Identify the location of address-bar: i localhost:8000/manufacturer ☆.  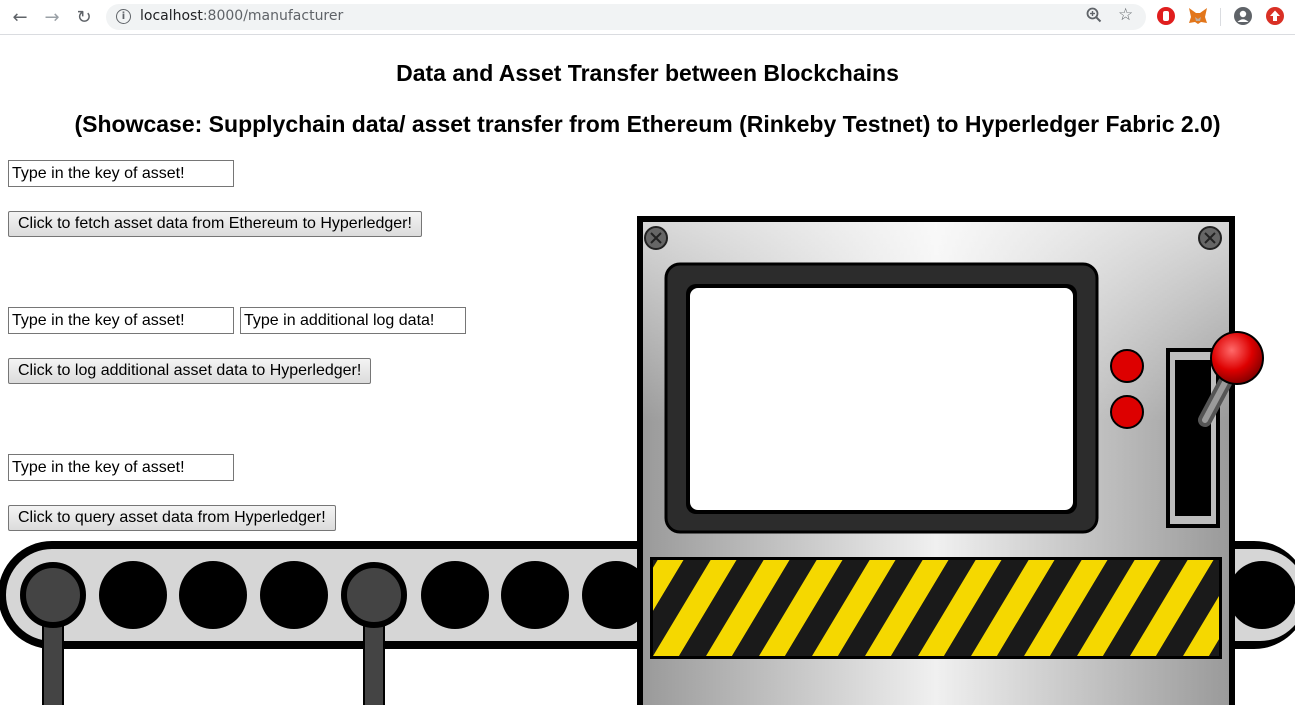
(626, 17).